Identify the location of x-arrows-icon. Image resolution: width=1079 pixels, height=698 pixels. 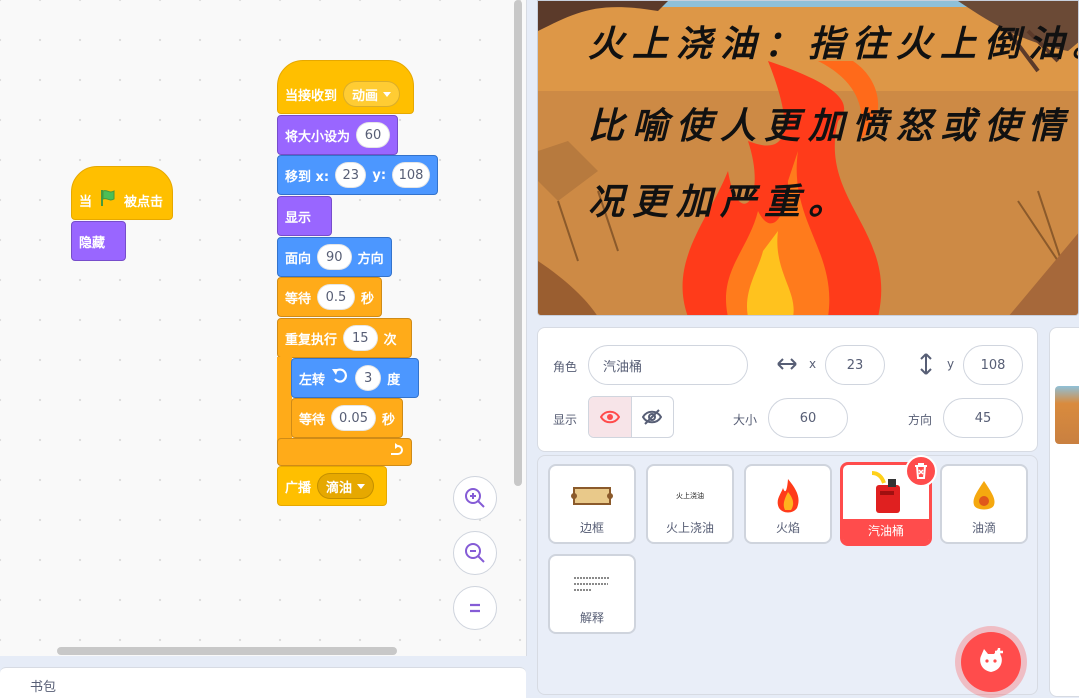
(787, 366).